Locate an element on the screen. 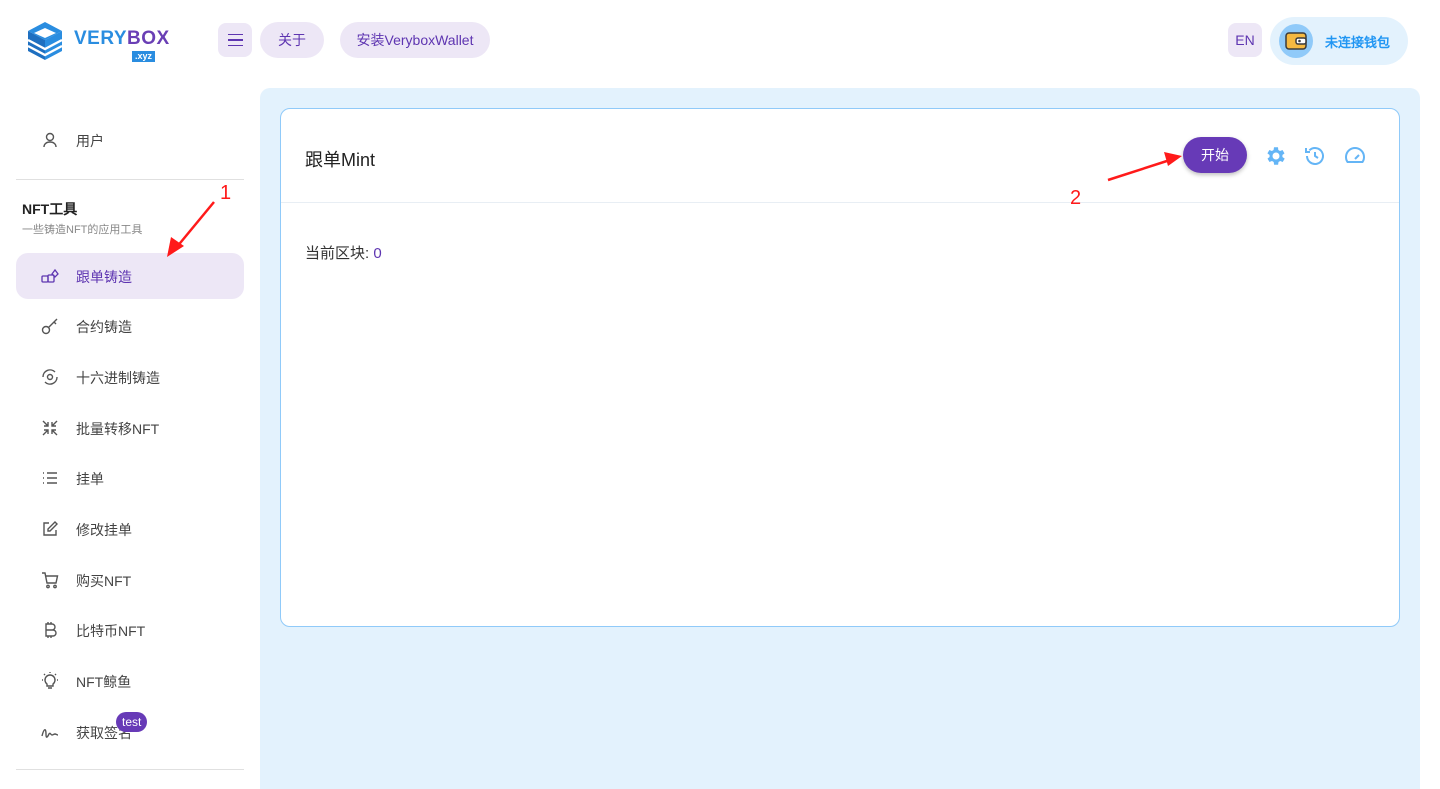 This screenshot has width=1440, height=789. sidebar-item-buy-nft: 购买NFT is located at coordinates (130, 580).